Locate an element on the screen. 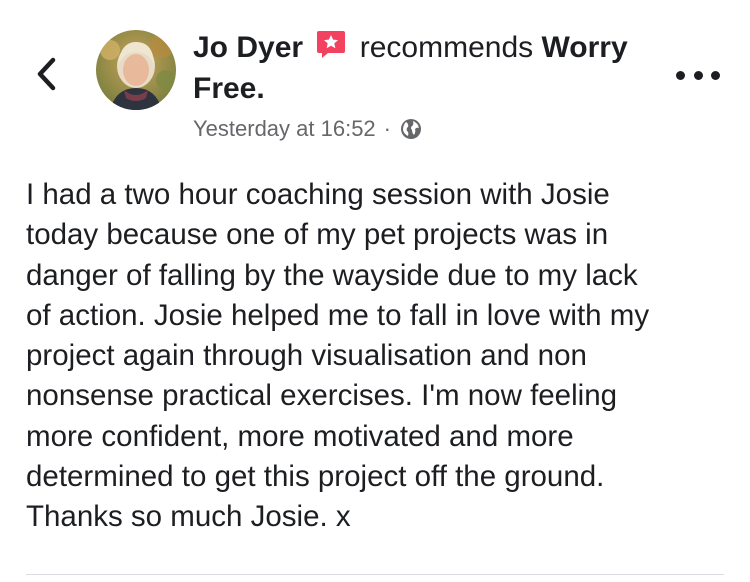 This screenshot has height=582, width=750. author-profile-photo is located at coordinates (136, 70).